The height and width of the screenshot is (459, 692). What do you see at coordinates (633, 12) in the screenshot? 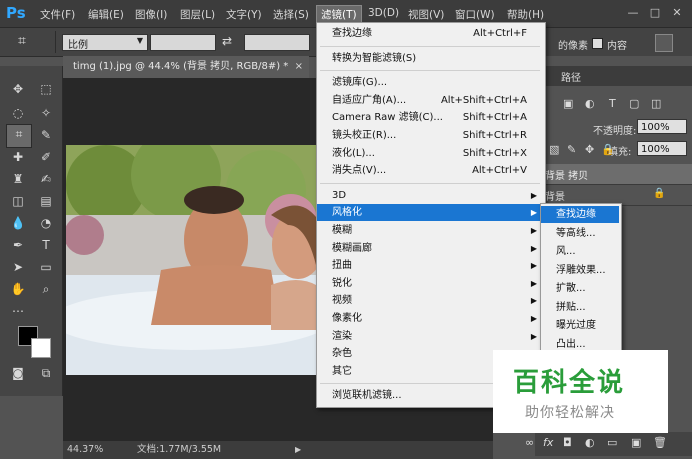
I see `minimize-button: —` at bounding box center [633, 12].